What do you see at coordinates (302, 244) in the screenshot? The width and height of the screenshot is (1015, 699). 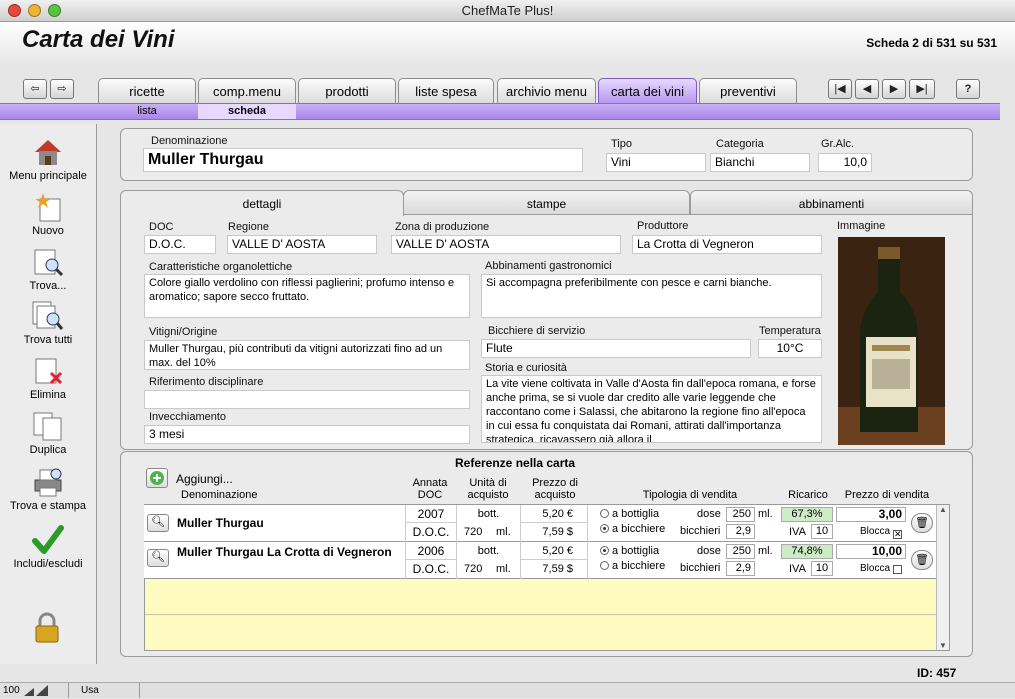 I see `regione-field: VALLE D' AOSTA` at bounding box center [302, 244].